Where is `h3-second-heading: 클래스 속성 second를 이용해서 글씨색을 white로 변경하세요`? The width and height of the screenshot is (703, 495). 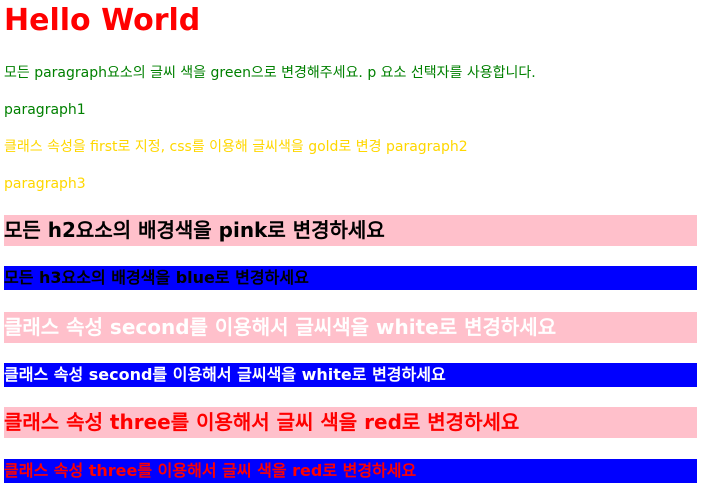
h3-second-heading: 클래스 속성 second를 이용해서 글씨색을 white로 변경하세요 is located at coordinates (350, 375).